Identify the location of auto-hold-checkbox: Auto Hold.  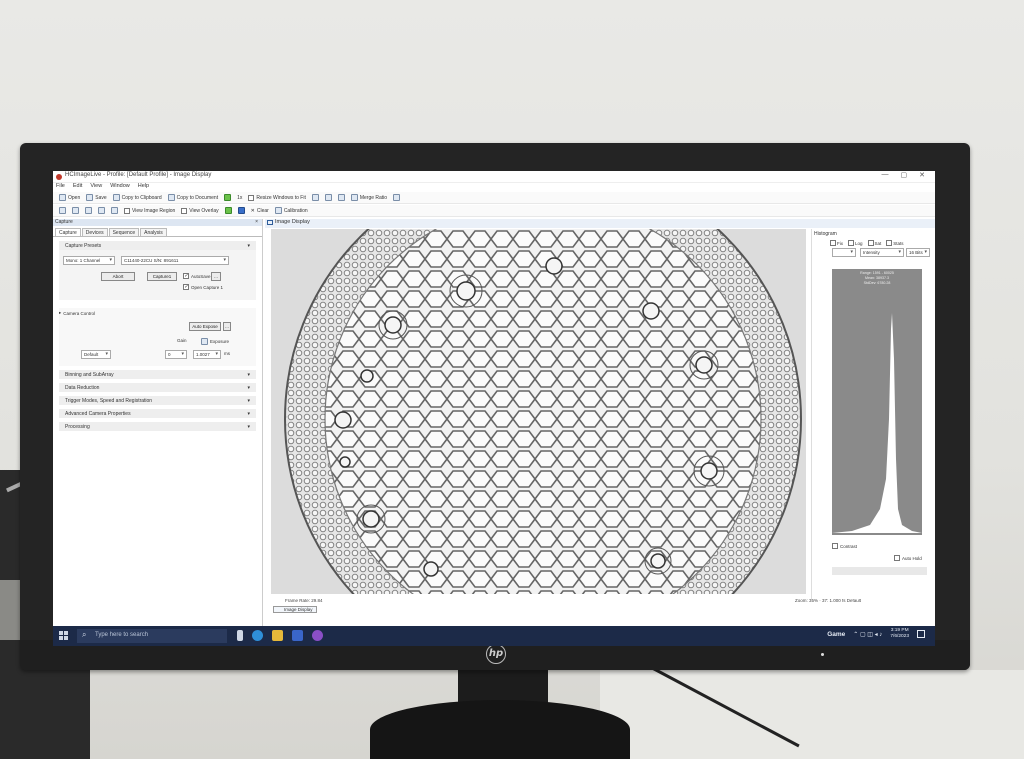
(908, 558).